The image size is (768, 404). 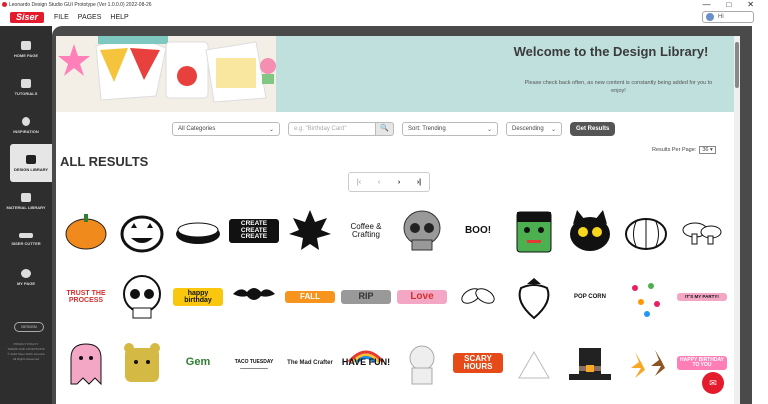 I want to click on sidebar-item-material-library: MATERIAL LIBRARY, so click(x=26, y=201).